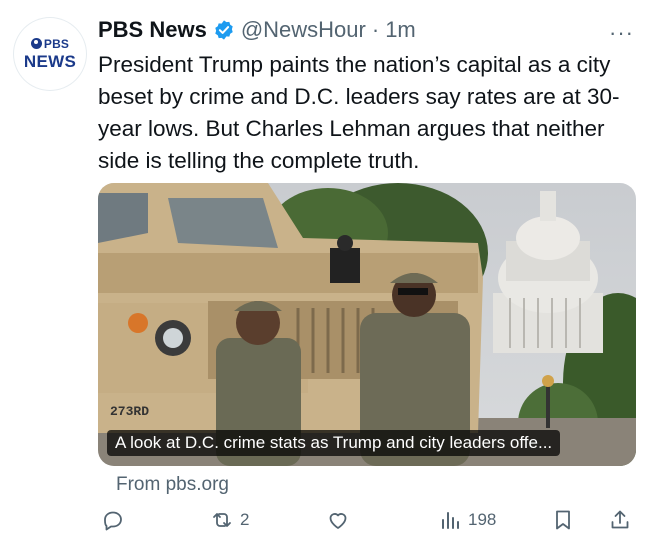  I want to click on repost-icon, so click(222, 520).